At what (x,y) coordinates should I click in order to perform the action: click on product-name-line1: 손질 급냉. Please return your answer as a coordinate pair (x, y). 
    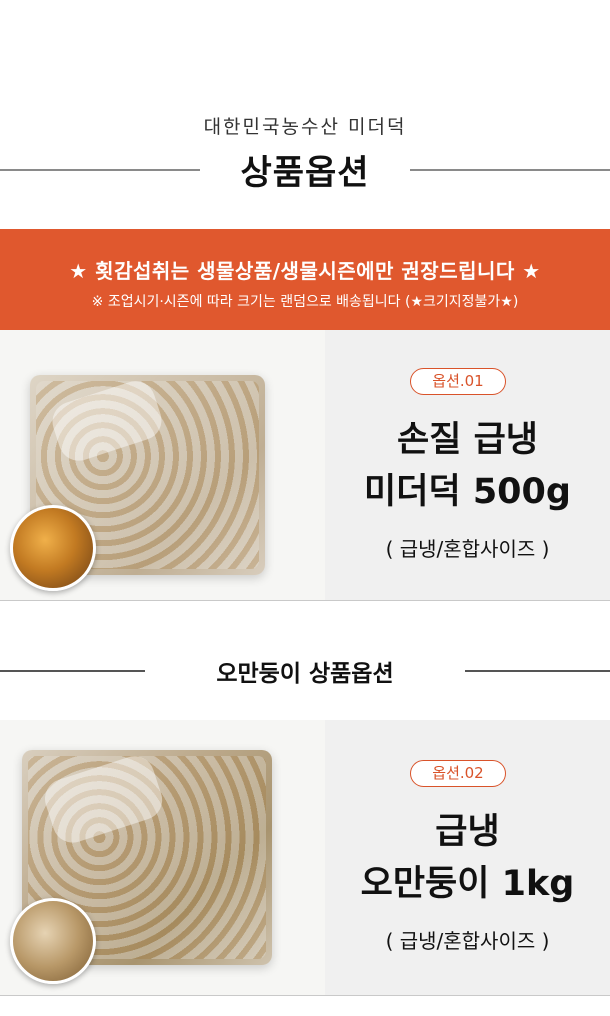
    Looking at the image, I should click on (467, 440).